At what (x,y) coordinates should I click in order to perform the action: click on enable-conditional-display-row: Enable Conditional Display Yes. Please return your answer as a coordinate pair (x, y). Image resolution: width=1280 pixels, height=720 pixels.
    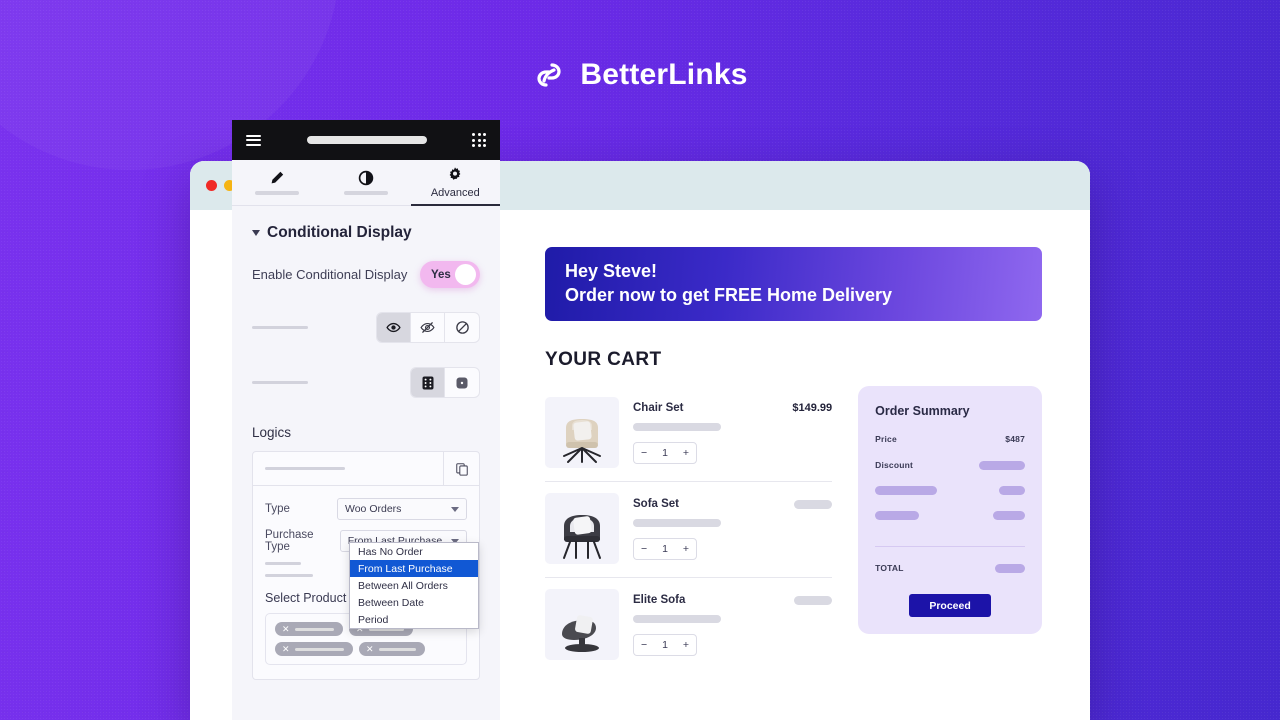
    Looking at the image, I should click on (366, 274).